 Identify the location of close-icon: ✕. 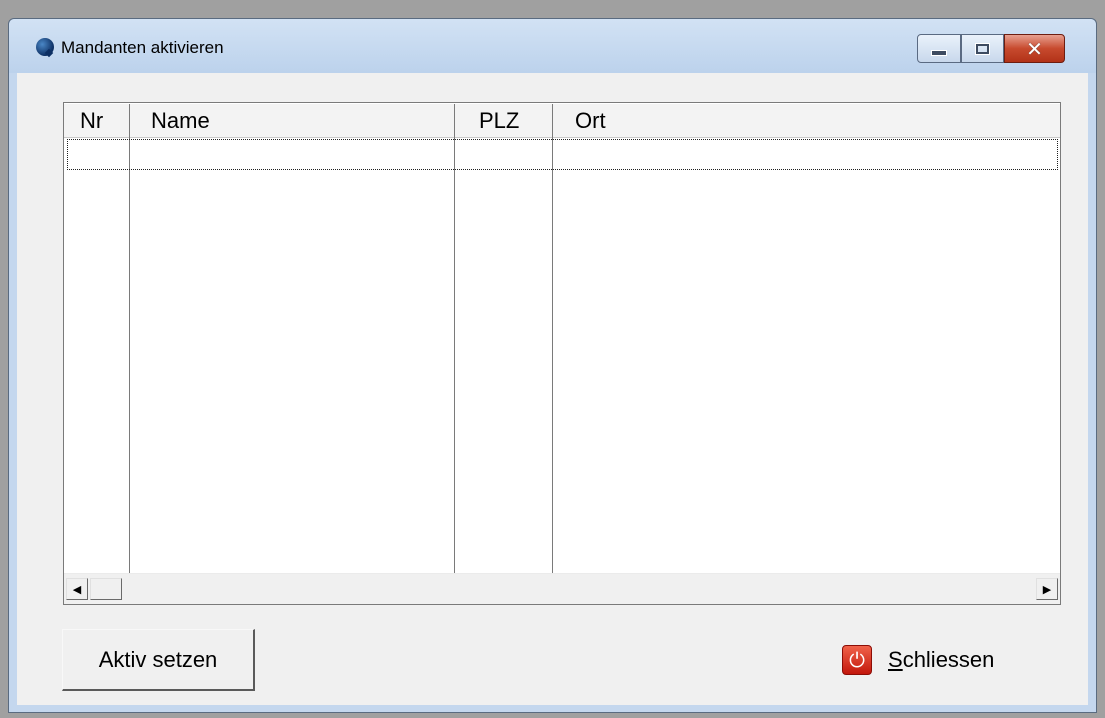
(1034, 48).